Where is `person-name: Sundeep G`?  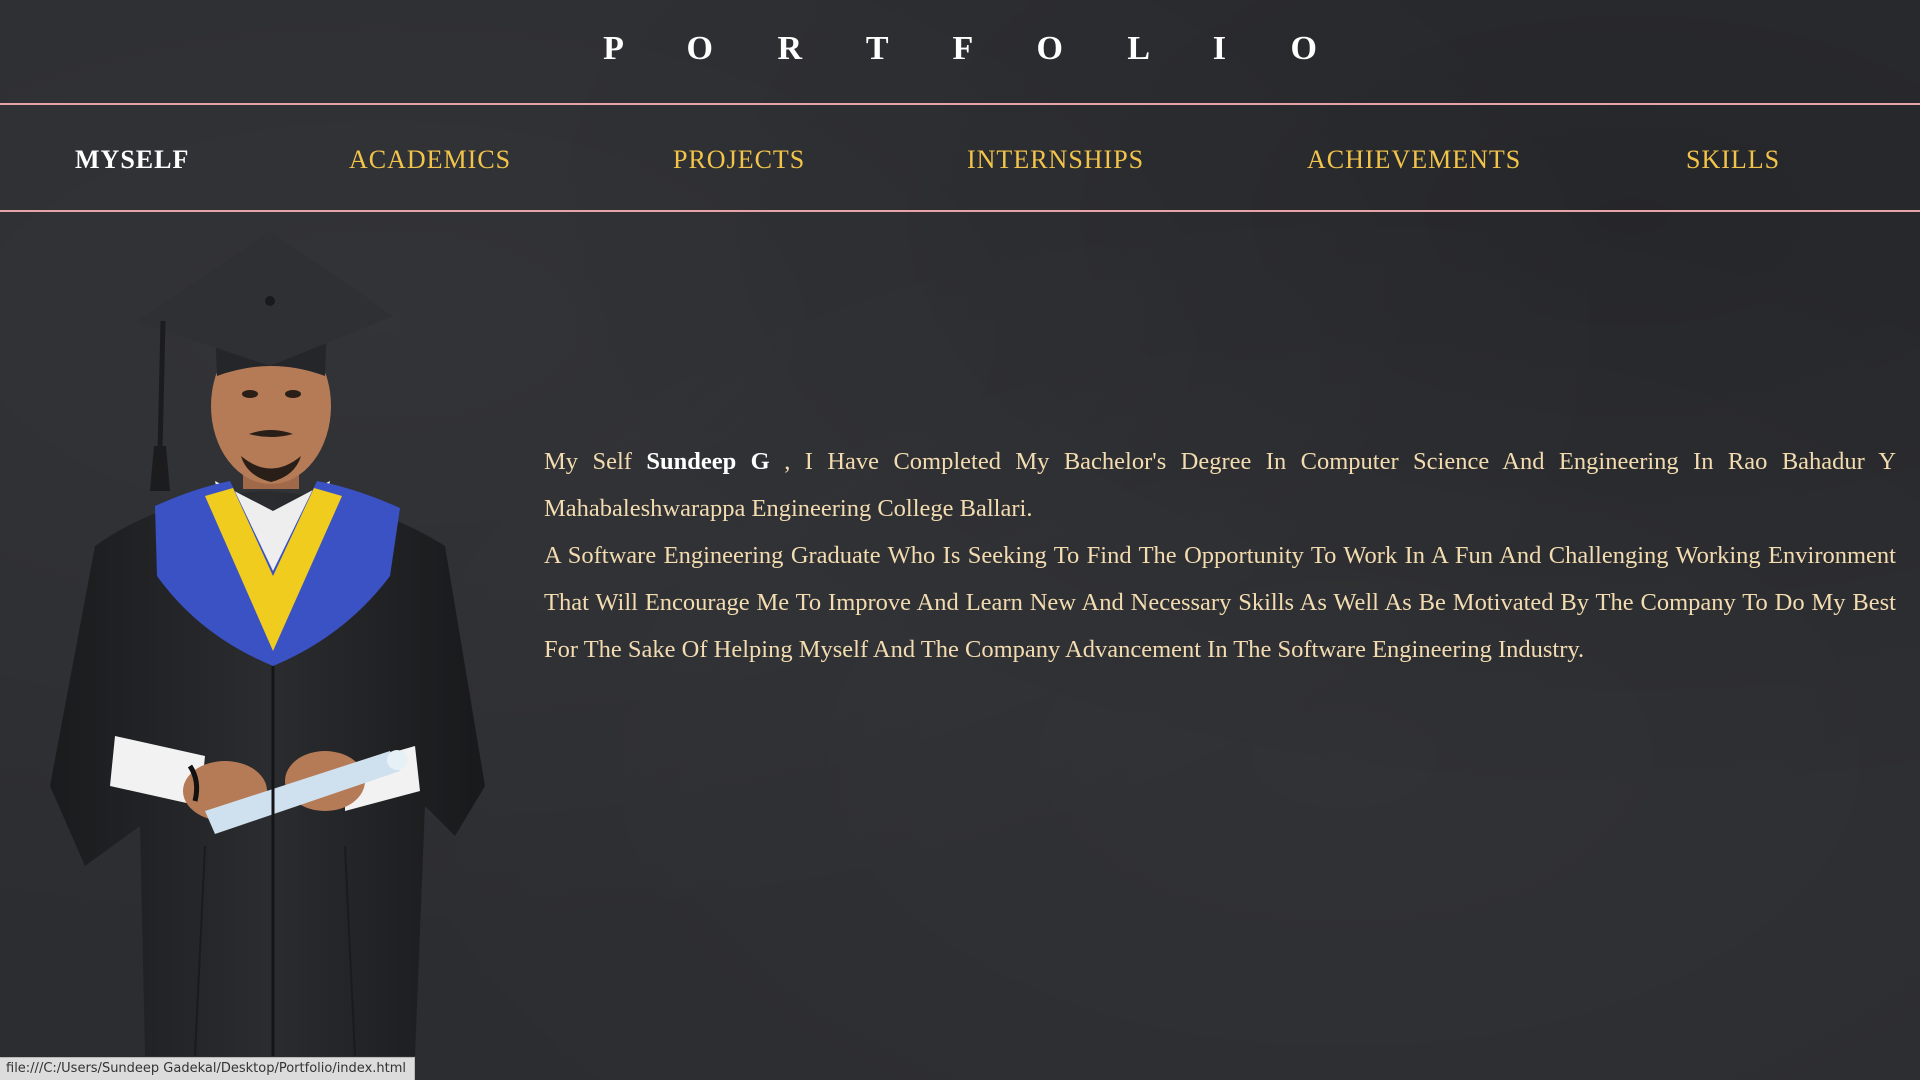 person-name: Sundeep G is located at coordinates (708, 461).